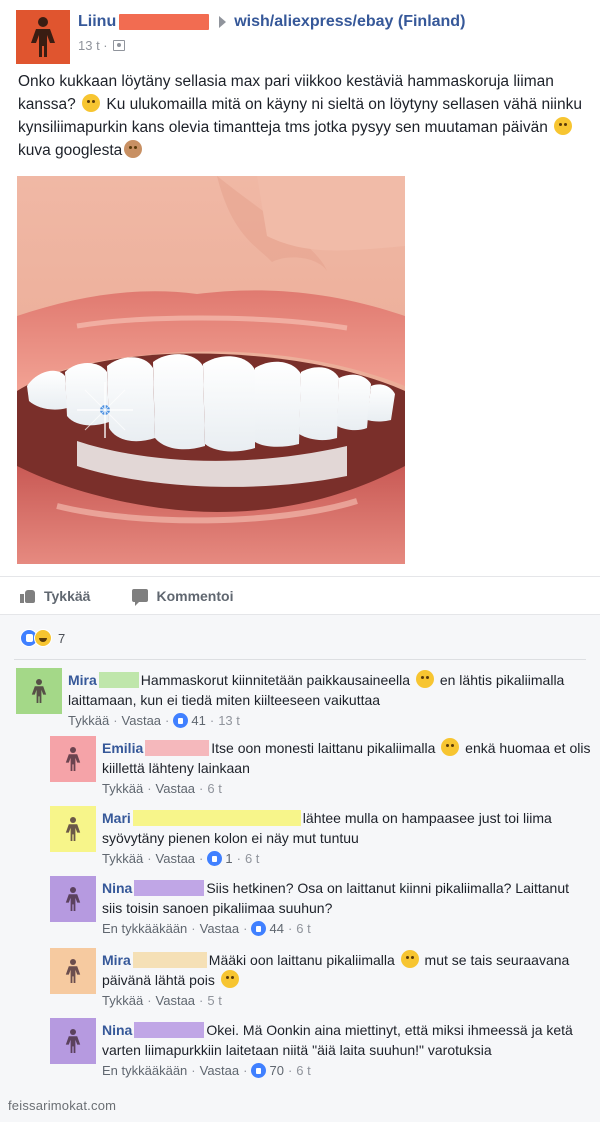 The width and height of the screenshot is (600, 1122). Describe the element at coordinates (347, 788) in the screenshot. I see `comment-actions: Tykkää · Vastaa · 6 t` at that location.